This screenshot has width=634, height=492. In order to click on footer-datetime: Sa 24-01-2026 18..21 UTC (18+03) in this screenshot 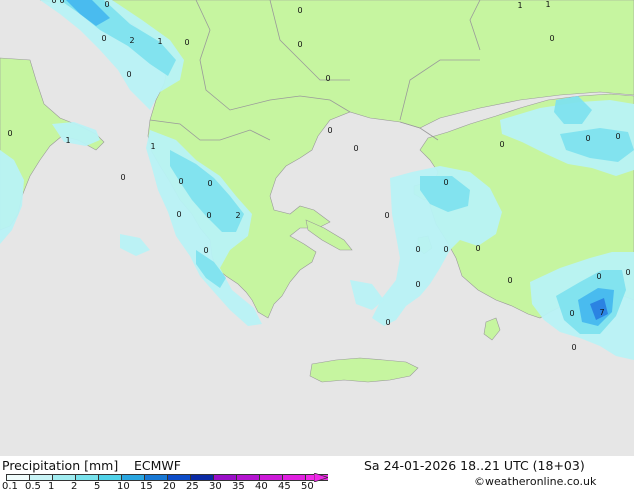, I will do `click(474, 465)`.